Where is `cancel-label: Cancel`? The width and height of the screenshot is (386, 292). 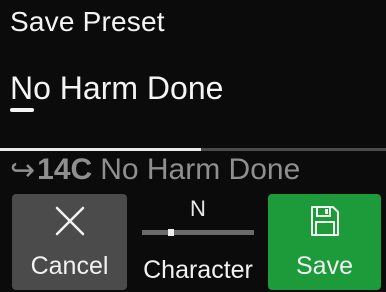
cancel-label: Cancel is located at coordinates (69, 266).